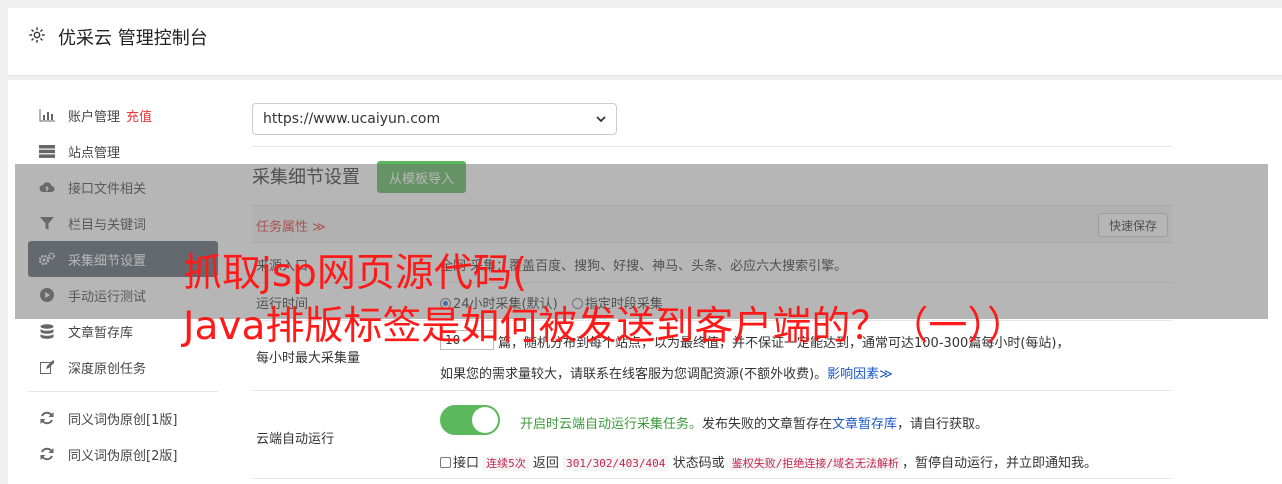 The height and width of the screenshot is (484, 1282). I want to click on cloud-run-desc: 开启时云端自动运行采集任务。发布失败的文章暂存在文章暂存库，请自行获取。, so click(754, 422).